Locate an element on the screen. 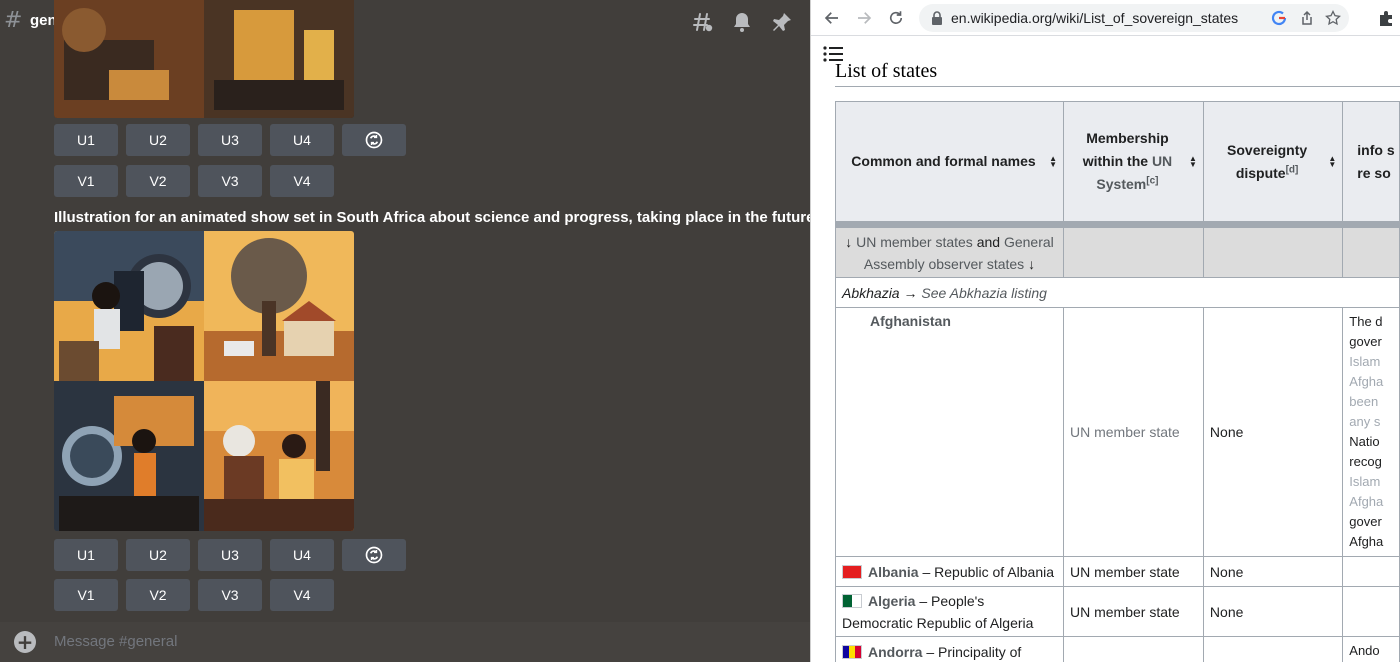  footnote-c: [c] is located at coordinates (1152, 180).